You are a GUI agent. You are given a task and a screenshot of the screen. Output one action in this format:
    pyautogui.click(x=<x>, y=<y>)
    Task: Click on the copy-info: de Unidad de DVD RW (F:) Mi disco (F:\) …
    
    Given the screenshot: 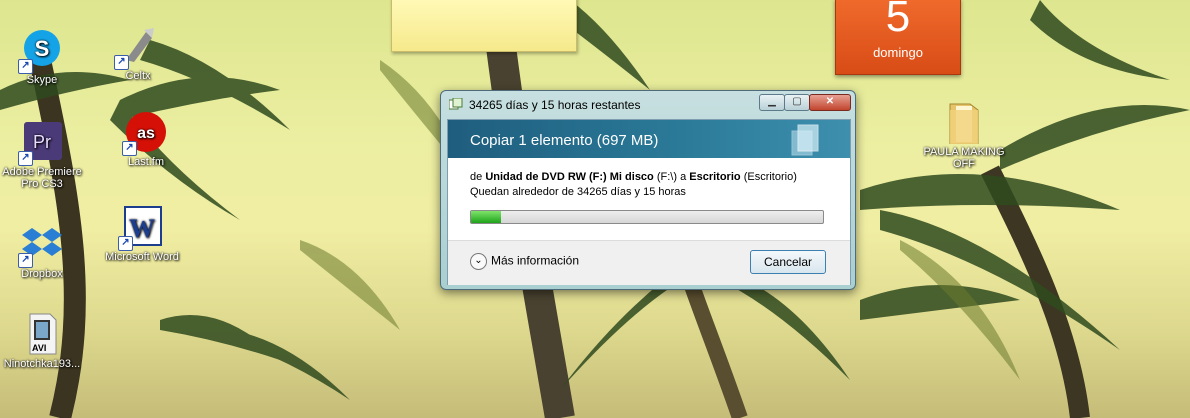 What is the action you would take?
    pyautogui.click(x=633, y=185)
    